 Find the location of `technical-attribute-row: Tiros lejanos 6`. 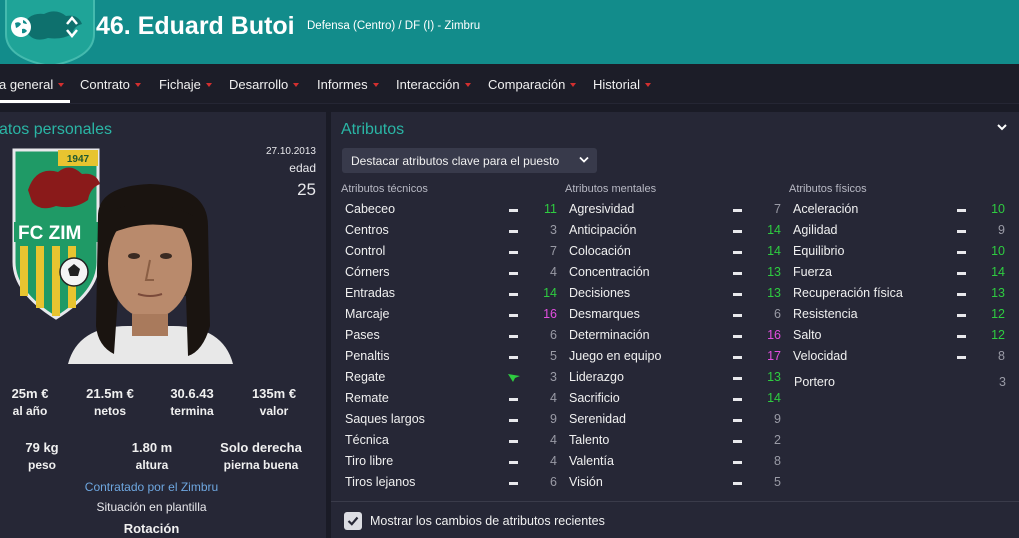

technical-attribute-row: Tiros lejanos 6 is located at coordinates (449, 483).